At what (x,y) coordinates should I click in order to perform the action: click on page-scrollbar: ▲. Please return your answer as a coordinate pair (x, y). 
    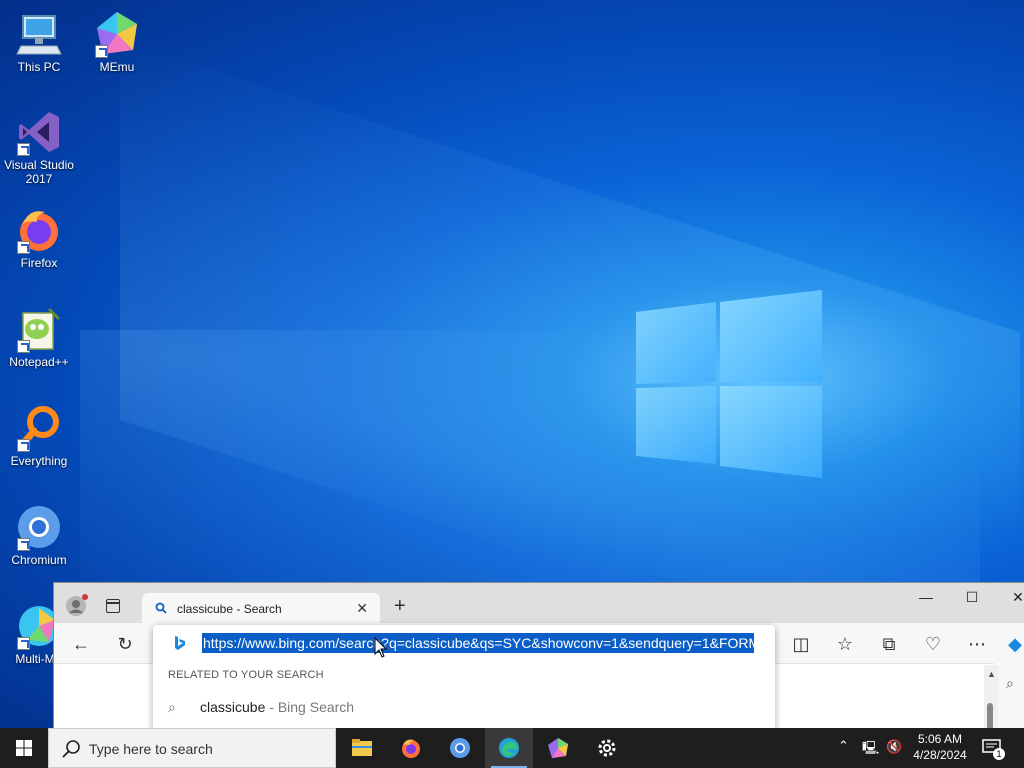
    Looking at the image, I should click on (991, 698).